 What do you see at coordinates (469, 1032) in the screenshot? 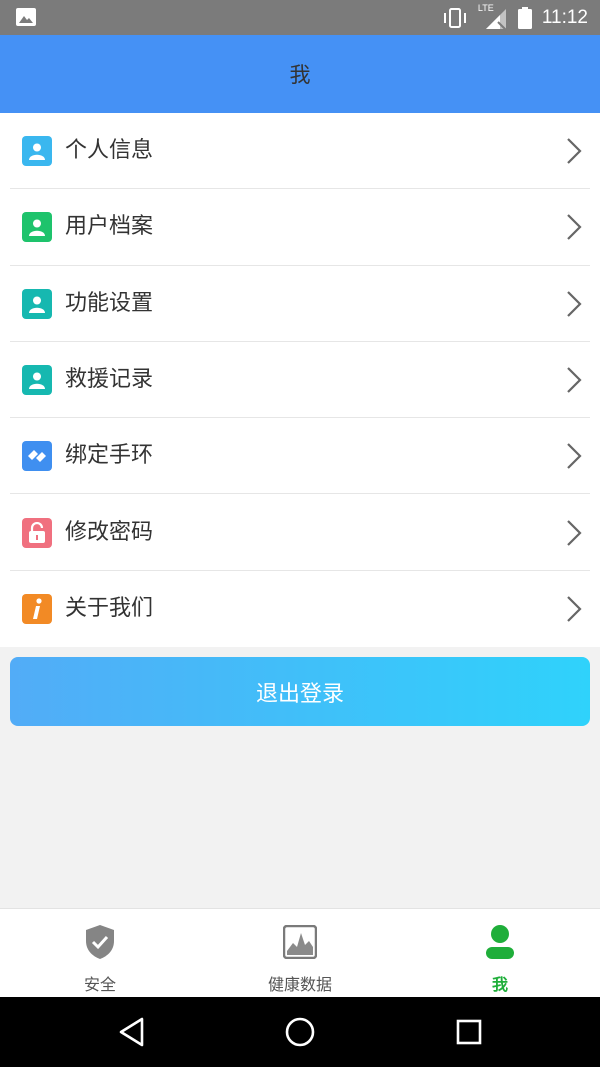
I see `recents-icon` at bounding box center [469, 1032].